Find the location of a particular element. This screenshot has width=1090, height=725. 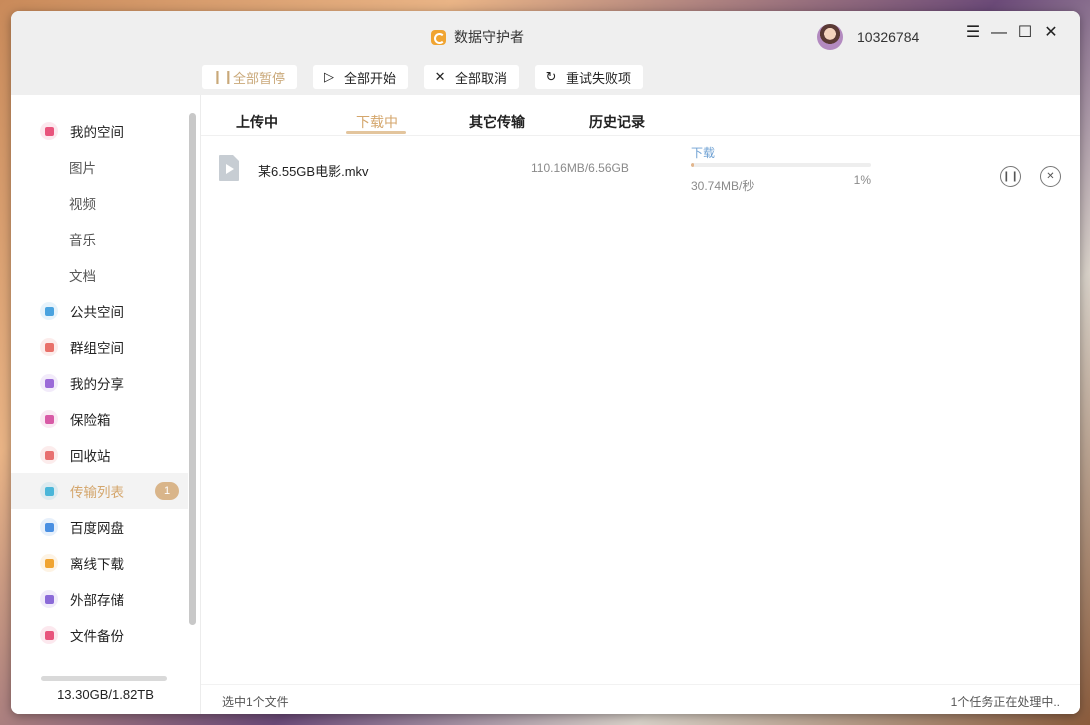

user-id: 10326784 is located at coordinates (888, 37).